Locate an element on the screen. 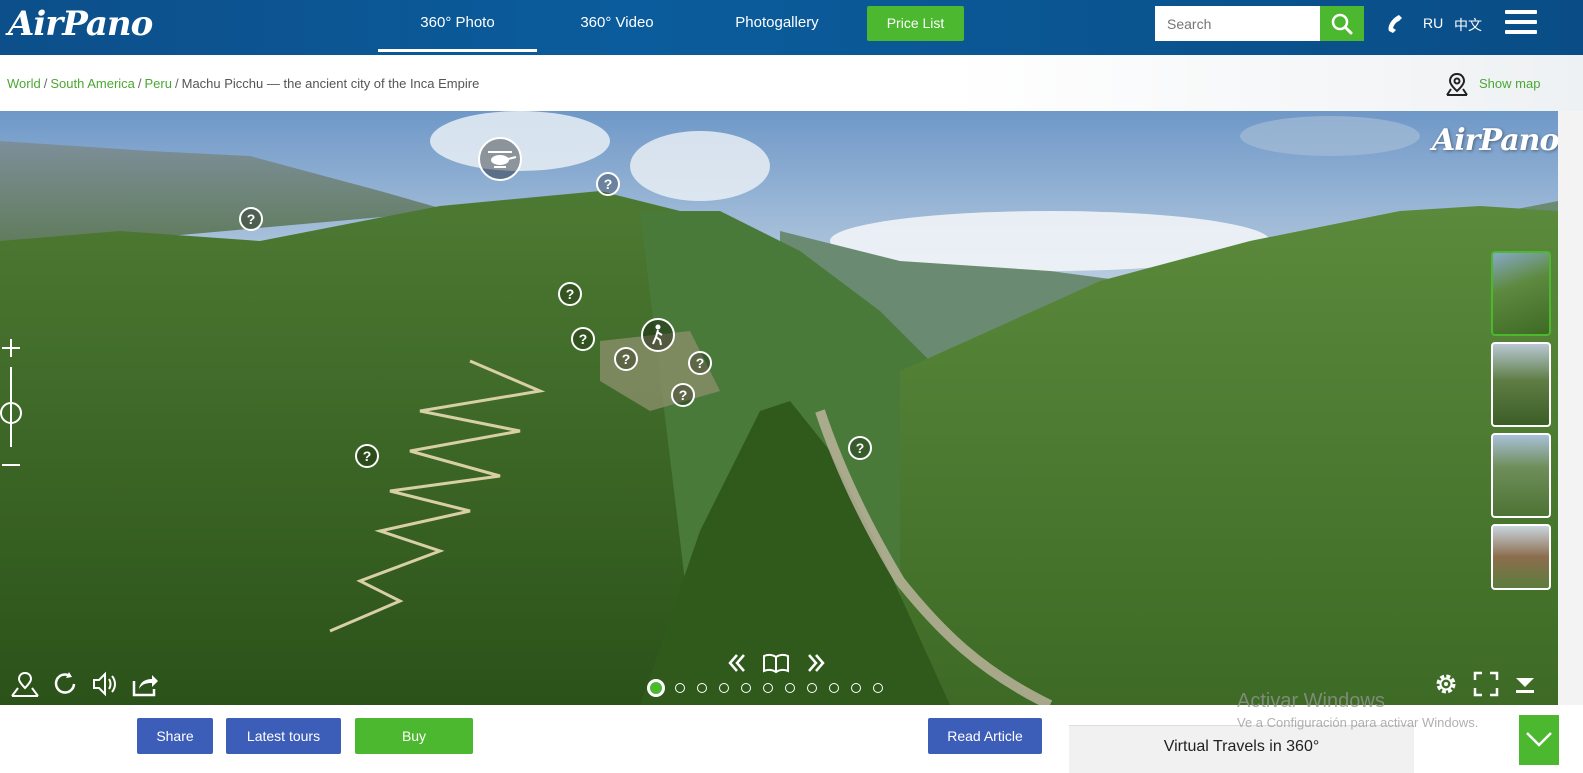  map-pin-icon is located at coordinates (1457, 84).